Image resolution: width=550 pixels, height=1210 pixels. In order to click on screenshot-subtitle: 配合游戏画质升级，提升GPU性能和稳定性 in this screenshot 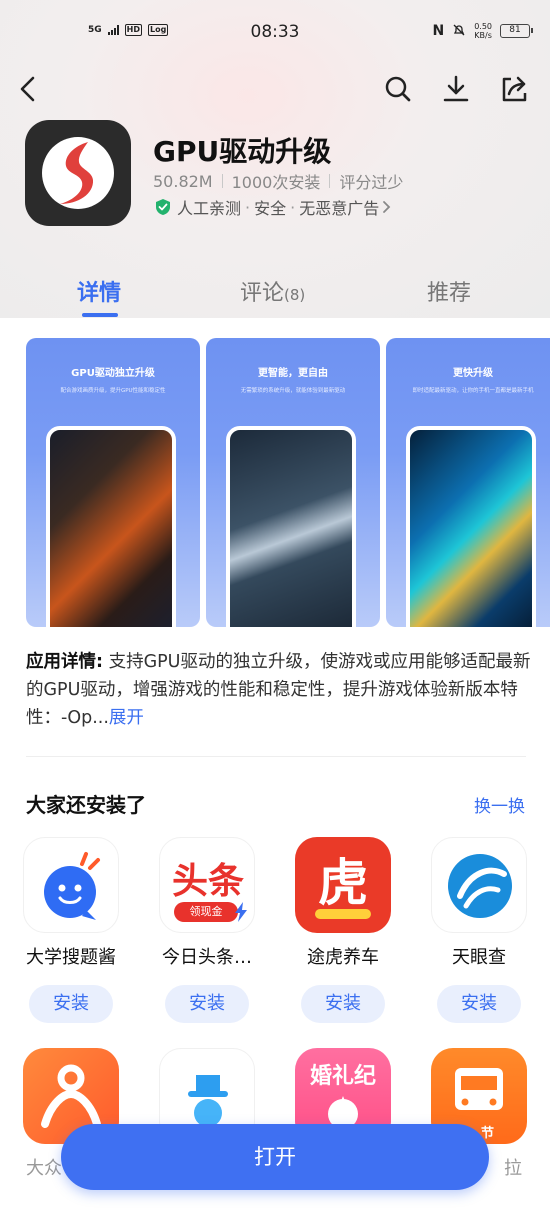, I will do `click(113, 391)`.